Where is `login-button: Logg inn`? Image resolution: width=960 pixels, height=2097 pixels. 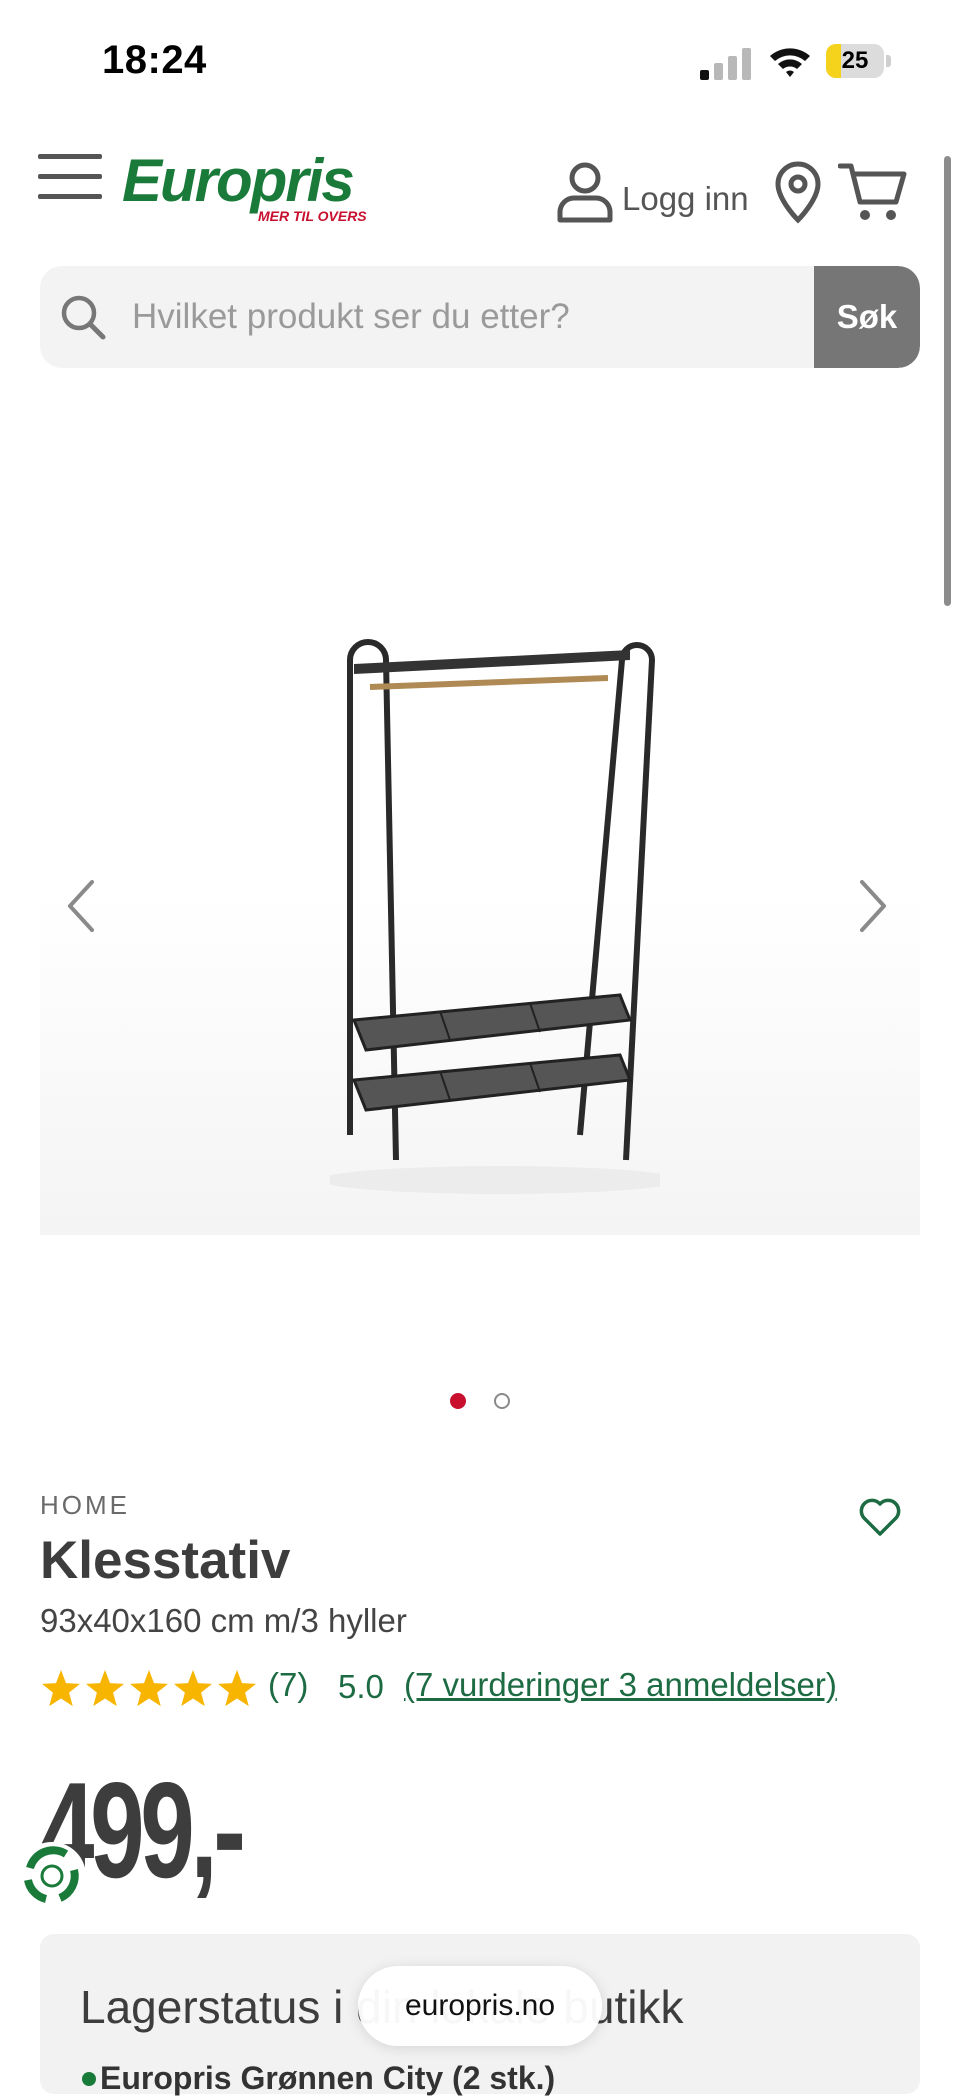
login-button: Logg inn is located at coordinates (656, 192).